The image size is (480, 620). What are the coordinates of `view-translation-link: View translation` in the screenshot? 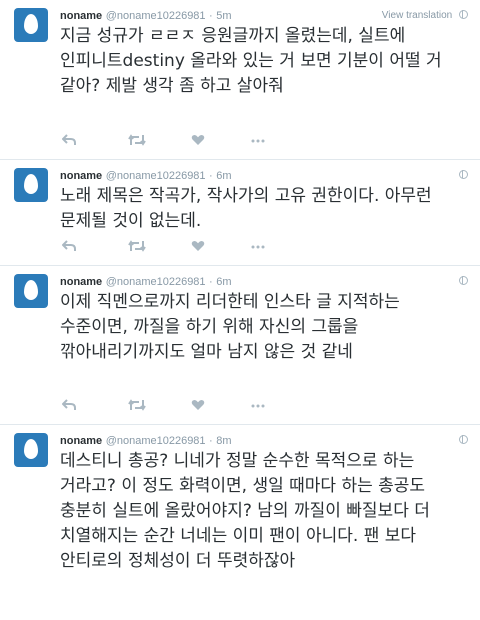 It's located at (417, 15).